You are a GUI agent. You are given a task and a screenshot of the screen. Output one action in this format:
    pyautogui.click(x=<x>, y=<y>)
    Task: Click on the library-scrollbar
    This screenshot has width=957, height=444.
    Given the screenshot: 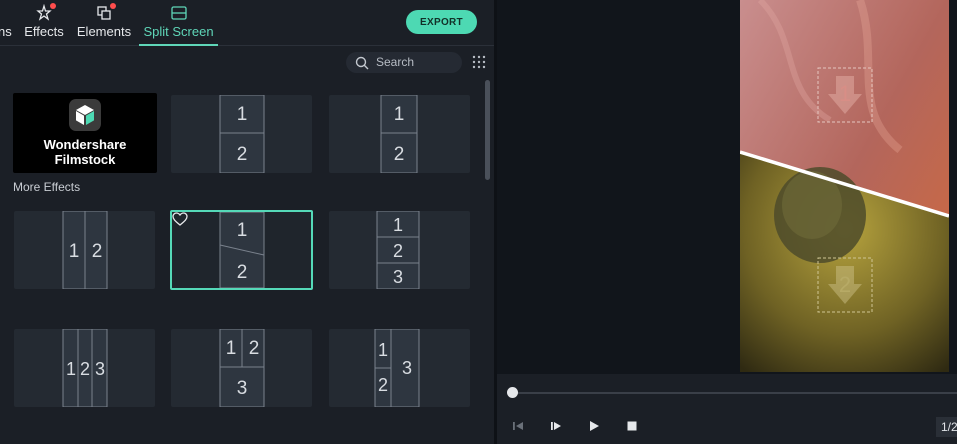 What is the action you would take?
    pyautogui.click(x=487, y=130)
    